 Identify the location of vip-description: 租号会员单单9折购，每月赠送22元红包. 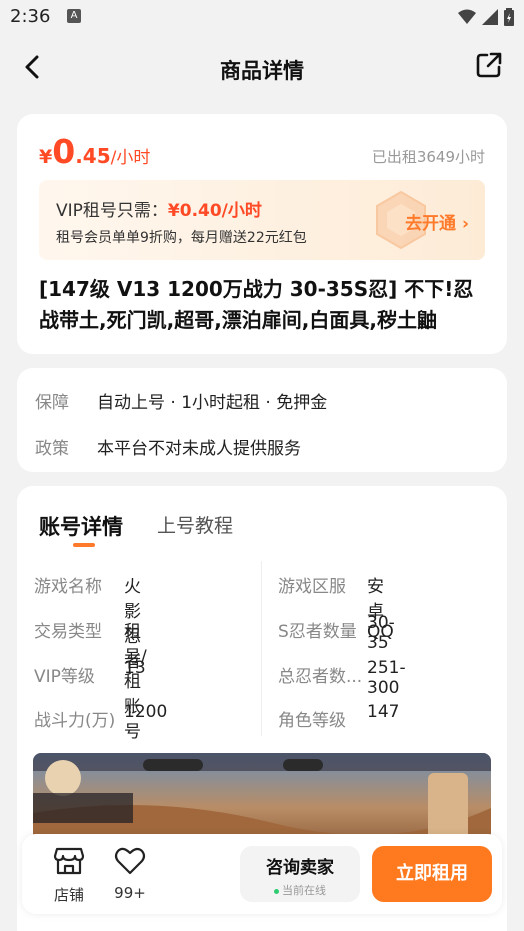
(181, 238).